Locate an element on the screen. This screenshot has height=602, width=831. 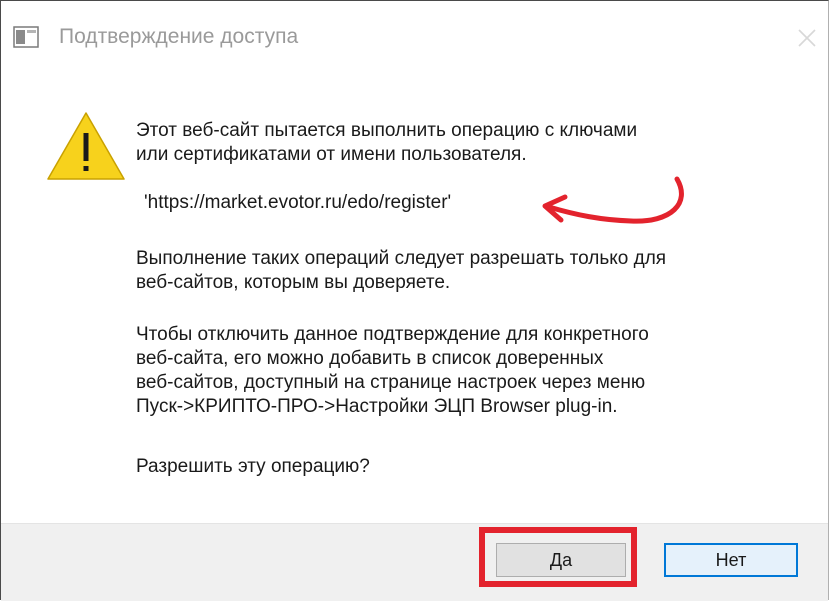
title-bar: Подтверждение доступа is located at coordinates (414, 36).